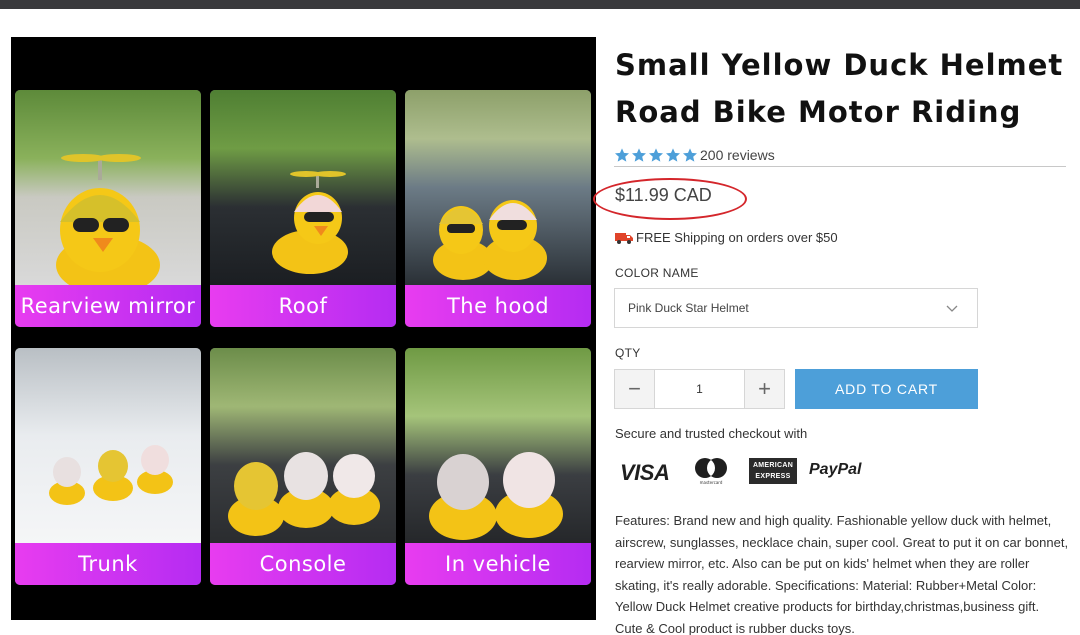 The image size is (1080, 635). I want to click on color-select: Pink Duck Star Helmet, so click(796, 308).